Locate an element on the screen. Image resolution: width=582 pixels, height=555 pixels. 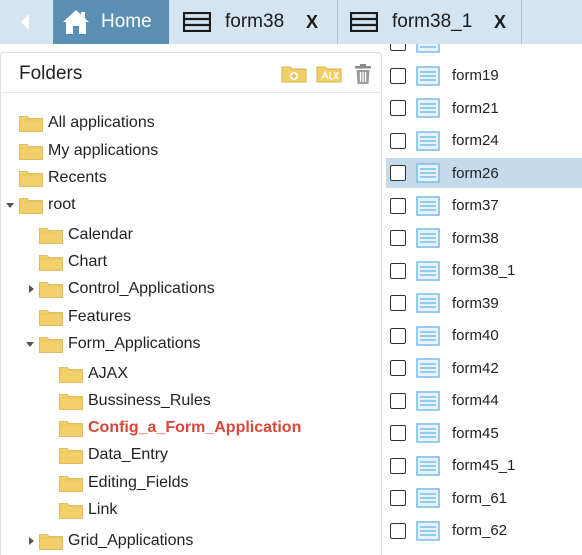
form-list-item: form40 is located at coordinates (484, 336).